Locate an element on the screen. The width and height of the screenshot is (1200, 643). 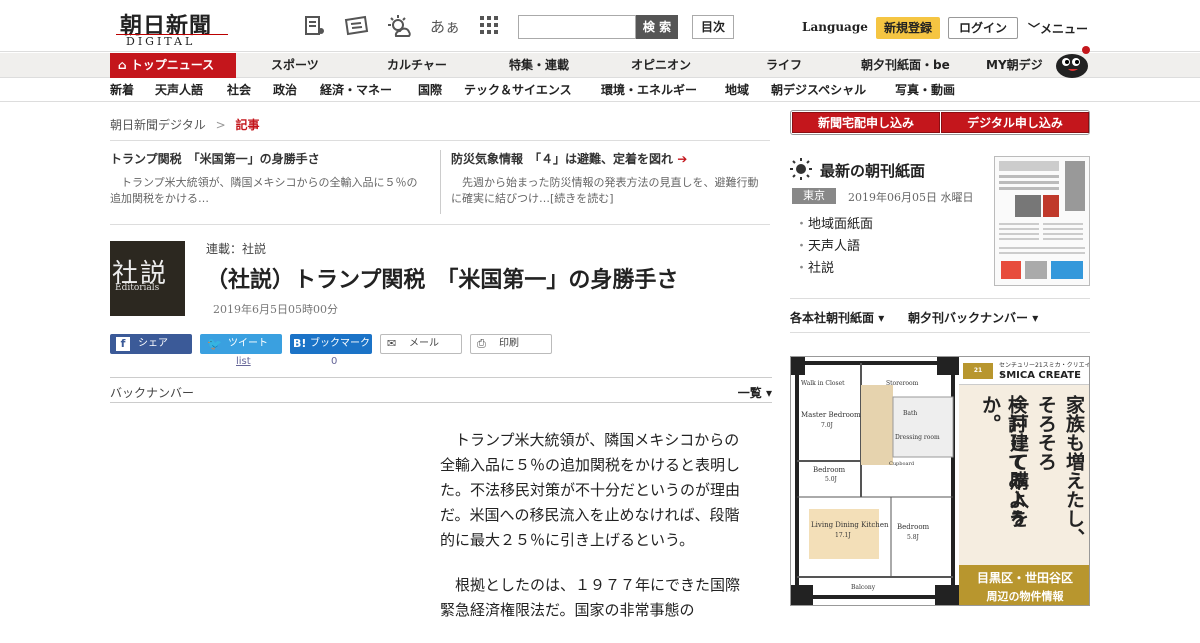
login-button: ログイン is located at coordinates (983, 28).